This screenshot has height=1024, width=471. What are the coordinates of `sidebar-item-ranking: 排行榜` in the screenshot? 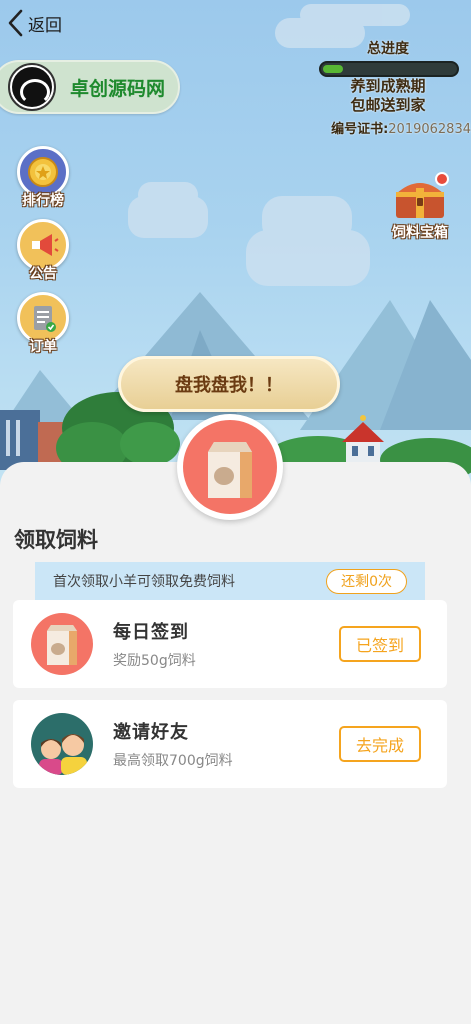 It's located at (43, 178).